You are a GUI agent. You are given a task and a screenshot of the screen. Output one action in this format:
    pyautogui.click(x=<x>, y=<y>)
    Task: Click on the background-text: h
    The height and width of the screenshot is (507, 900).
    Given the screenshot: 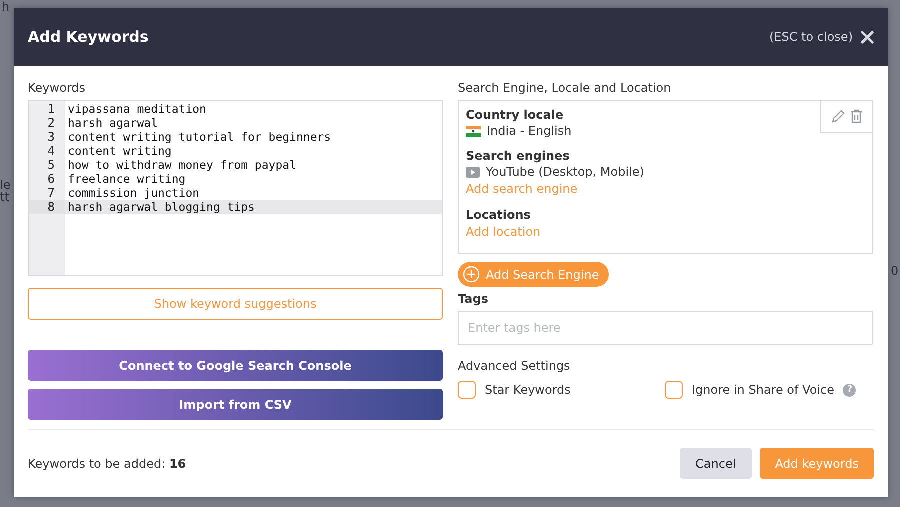 What is the action you would take?
    pyautogui.click(x=6, y=7)
    